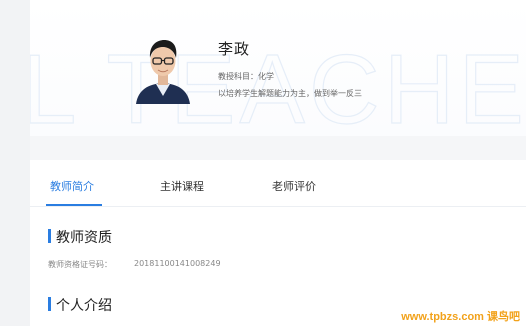 This screenshot has height=326, width=526. I want to click on certificate-label: 教师资格证号码：, so click(80, 264).